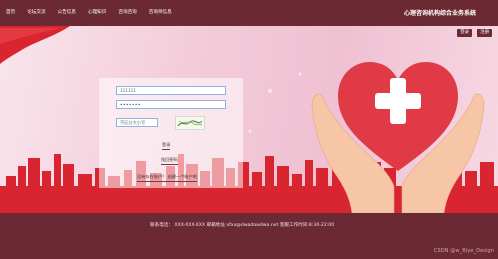  Describe the element at coordinates (190, 123) in the screenshot. I see `captcha-image` at that location.